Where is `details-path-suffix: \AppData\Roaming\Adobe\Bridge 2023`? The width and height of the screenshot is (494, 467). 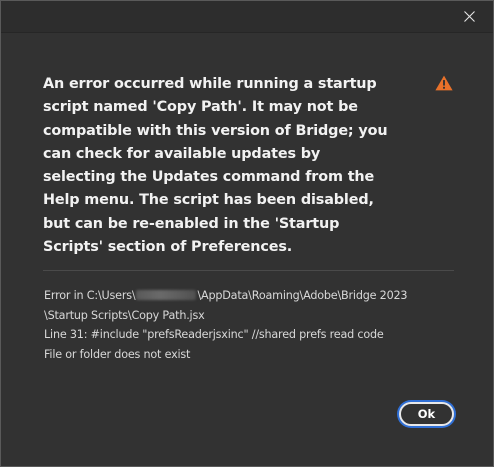 details-path-suffix: \AppData\Roaming\Adobe\Bridge 2023 is located at coordinates (302, 295).